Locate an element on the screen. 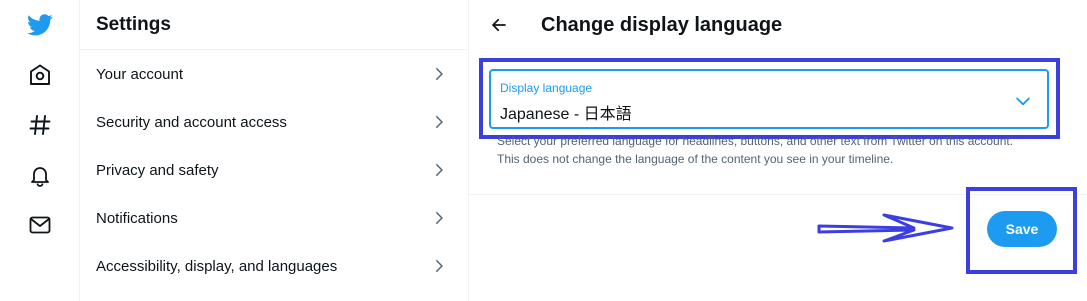 The width and height of the screenshot is (1087, 301). hashtag-icon is located at coordinates (39, 125).